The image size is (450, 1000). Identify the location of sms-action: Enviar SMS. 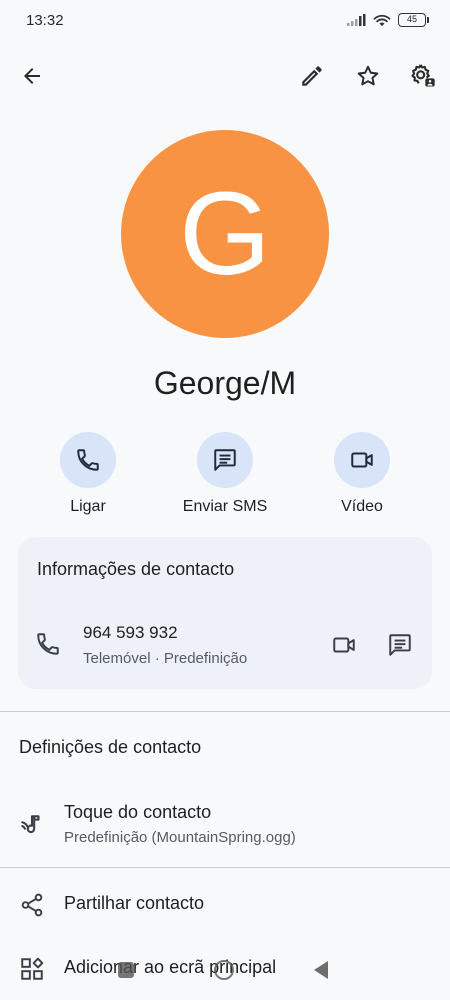
(225, 474).